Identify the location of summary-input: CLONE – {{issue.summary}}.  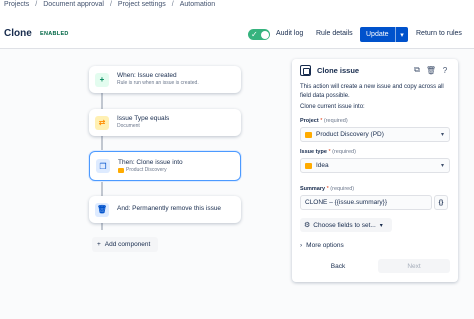
(366, 202).